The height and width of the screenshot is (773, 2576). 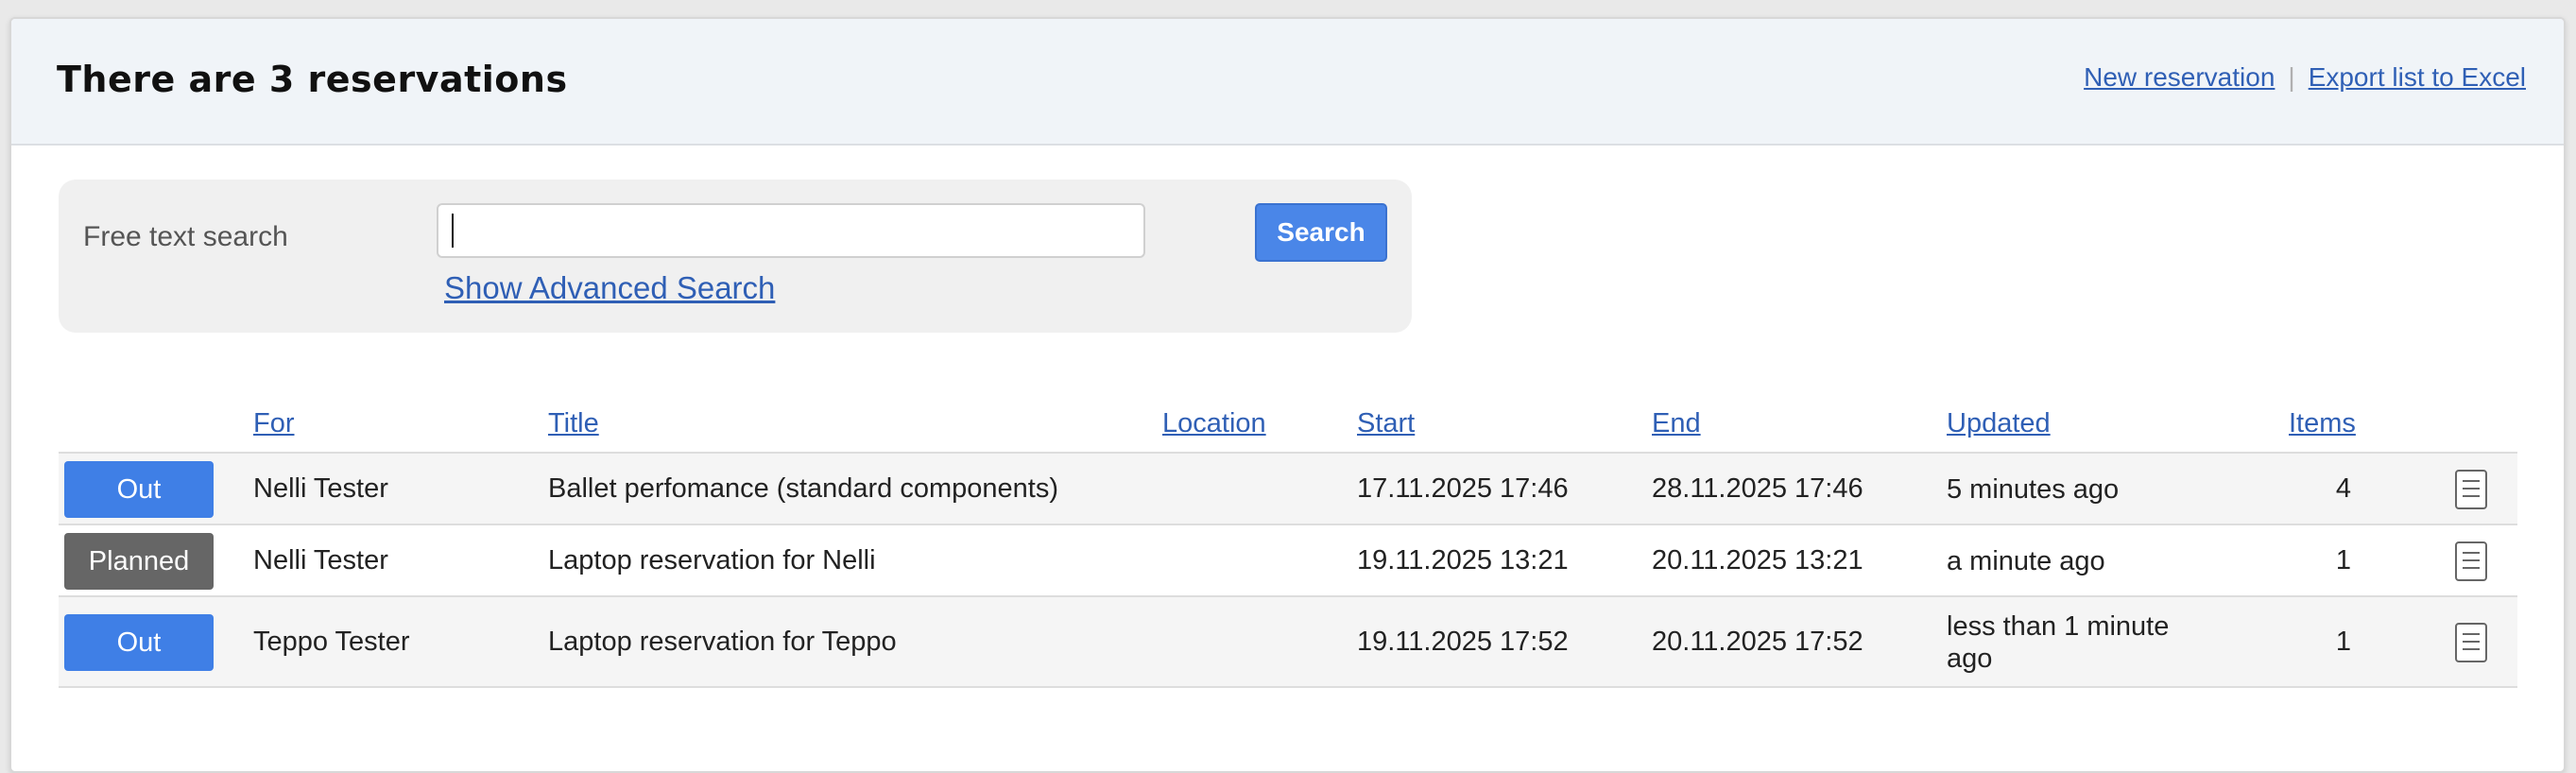 What do you see at coordinates (312, 80) in the screenshot?
I see `page-title: There are 3 reservations` at bounding box center [312, 80].